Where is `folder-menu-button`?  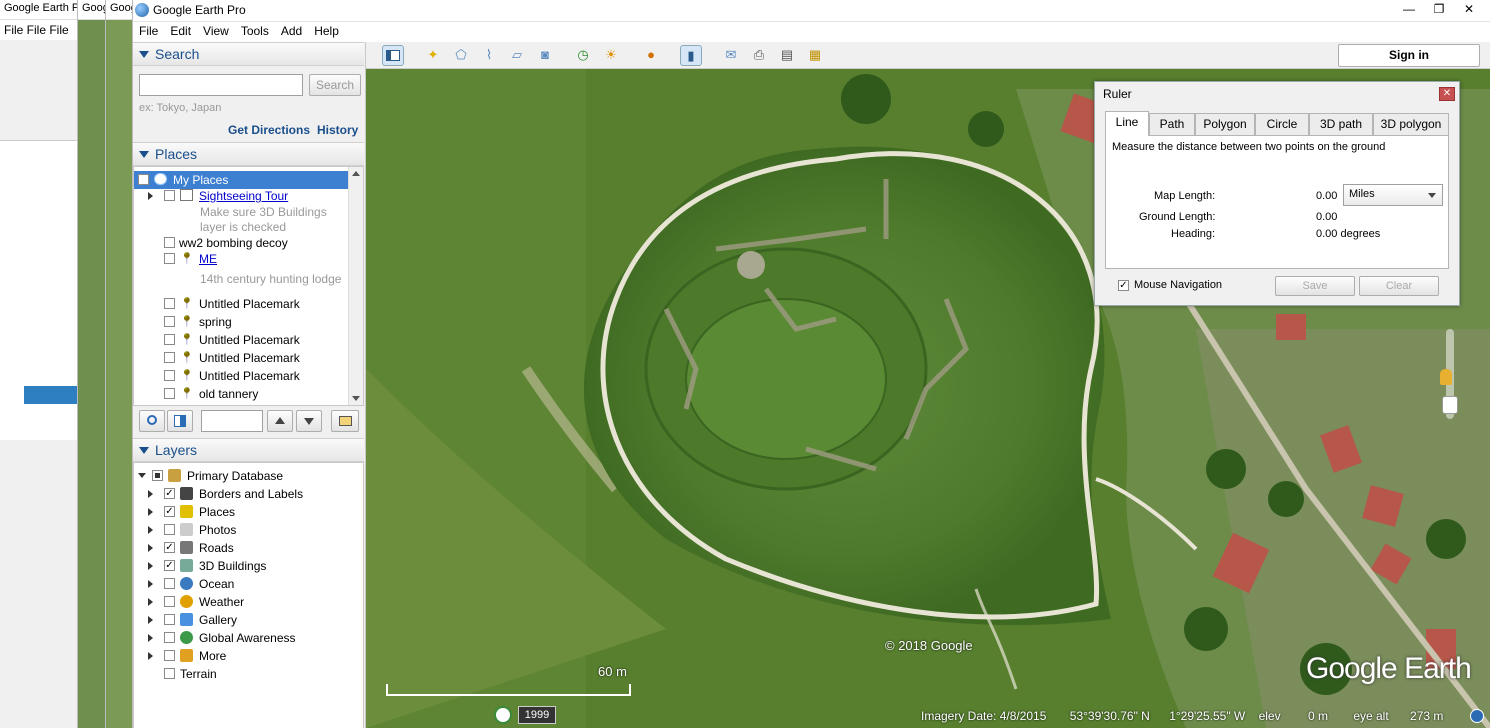 folder-menu-button is located at coordinates (345, 421).